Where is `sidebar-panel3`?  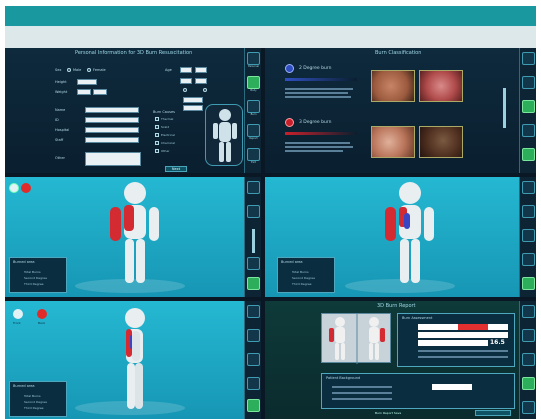
sidebar-panel3 is located at coordinates (252, 237).